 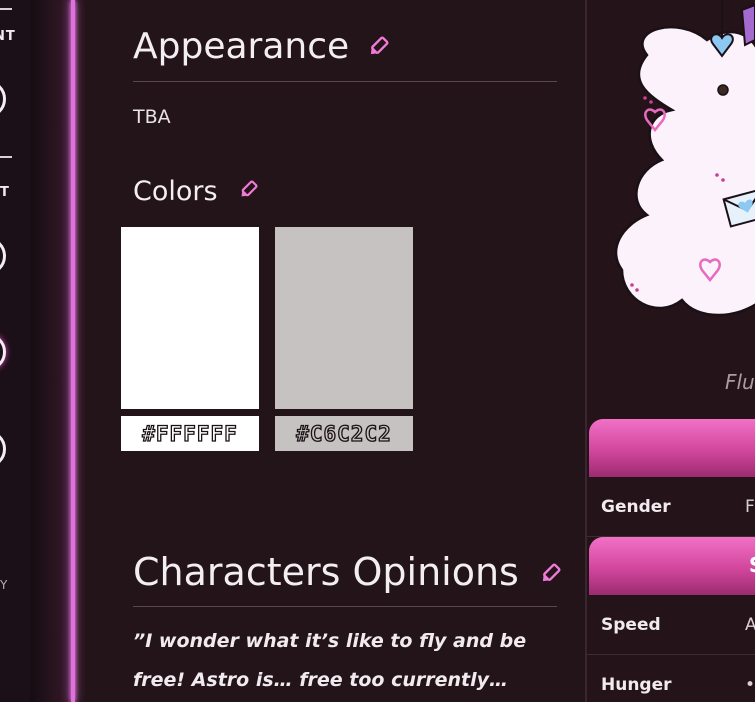 What do you see at coordinates (345, 606) in the screenshot?
I see `opinions-divider` at bounding box center [345, 606].